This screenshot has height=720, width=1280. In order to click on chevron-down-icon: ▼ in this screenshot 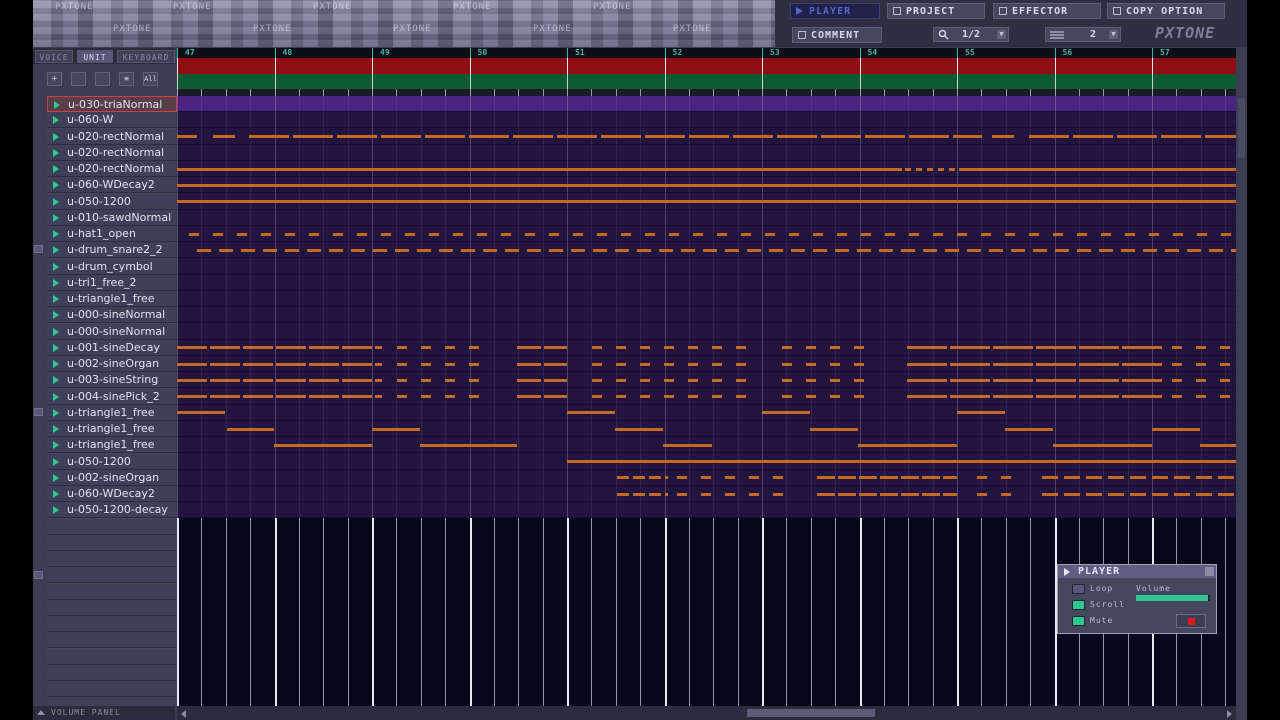, I will do `click(1113, 34)`.